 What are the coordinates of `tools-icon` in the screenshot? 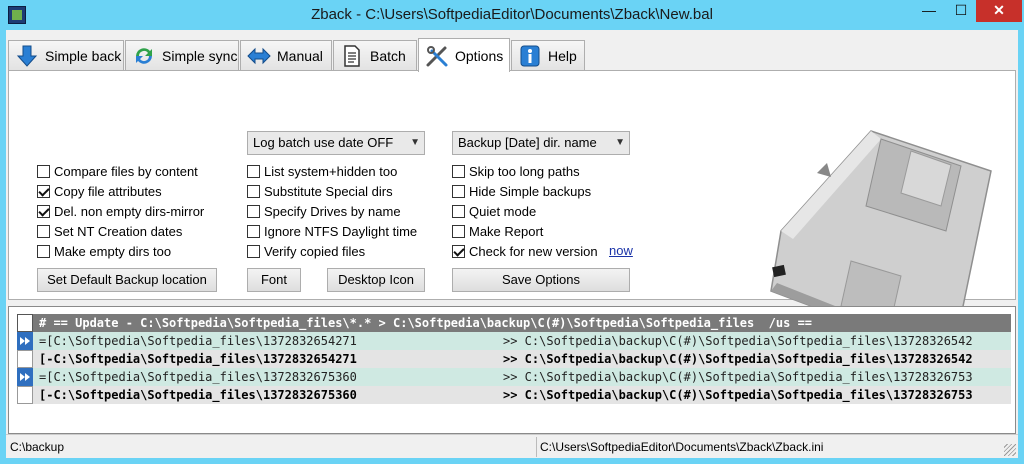 It's located at (437, 56).